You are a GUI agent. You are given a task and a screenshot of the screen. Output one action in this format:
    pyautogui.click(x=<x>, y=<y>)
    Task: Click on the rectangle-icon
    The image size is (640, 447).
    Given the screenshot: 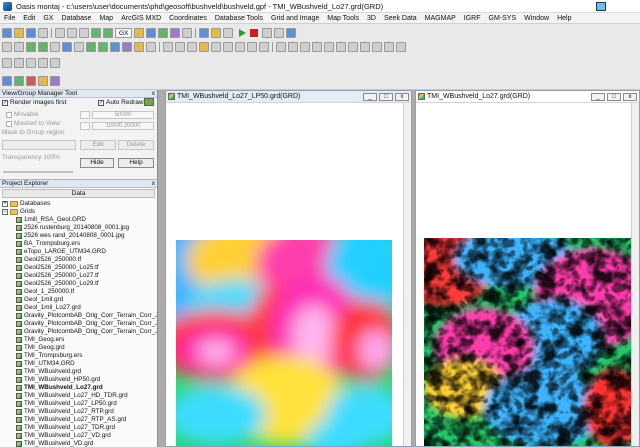 What is the action you would take?
    pyautogui.click(x=317, y=46)
    